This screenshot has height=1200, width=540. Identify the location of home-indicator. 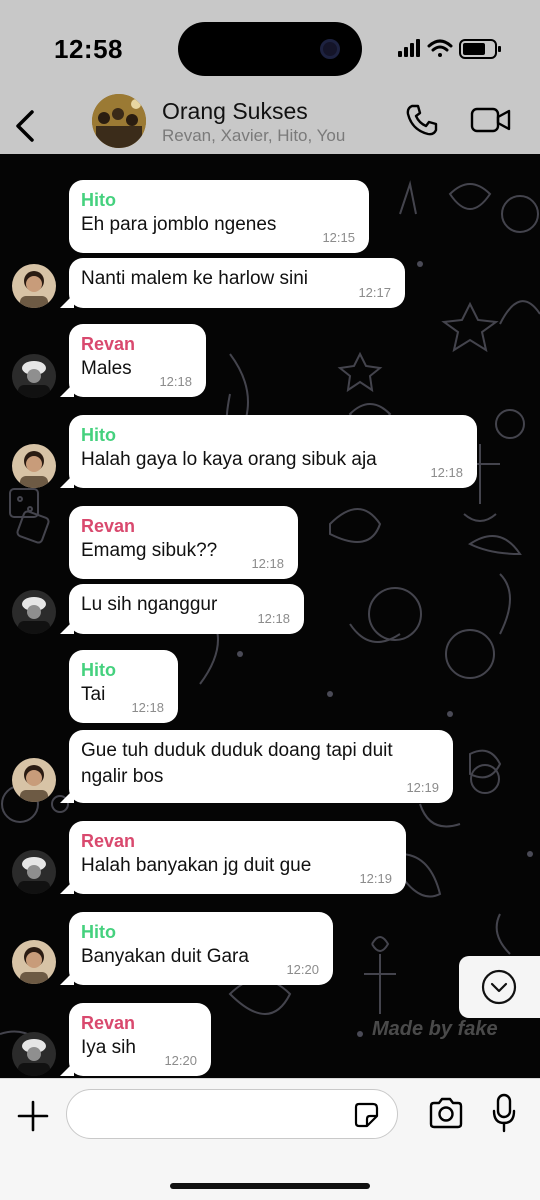
(270, 1186).